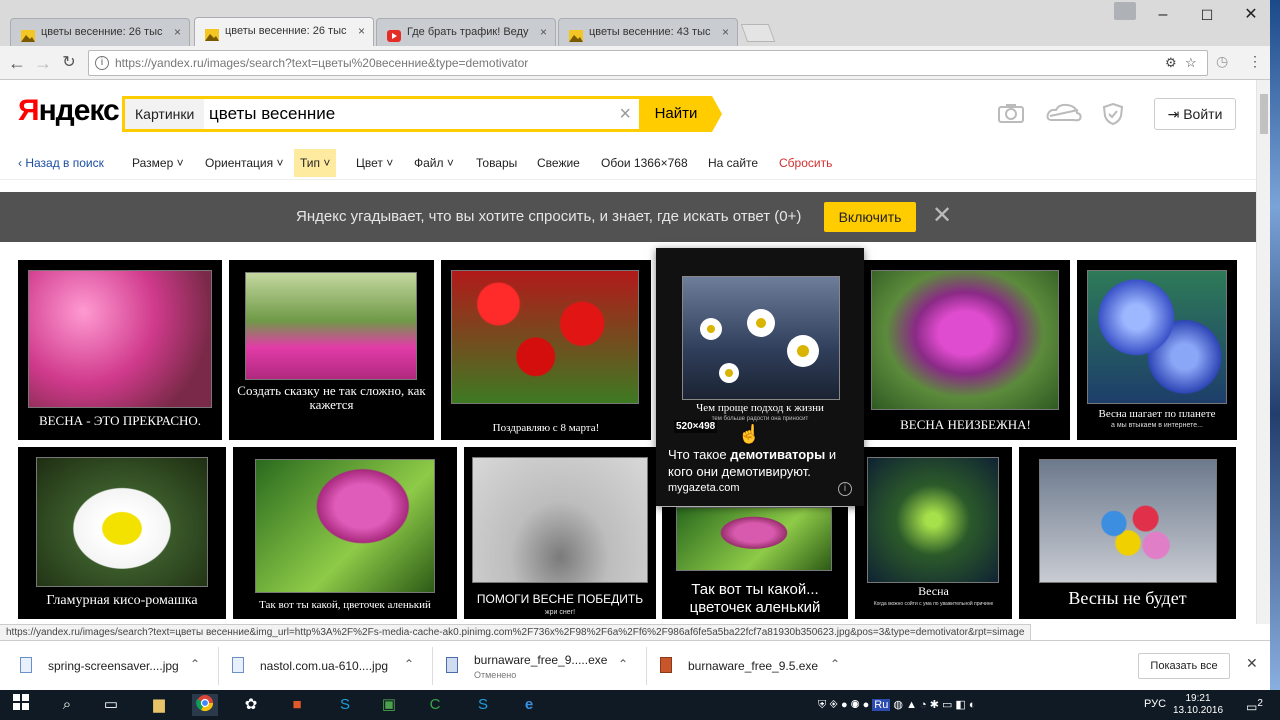 This screenshot has width=1280, height=720. What do you see at coordinates (758, 33) in the screenshot?
I see `new-tab-button` at bounding box center [758, 33].